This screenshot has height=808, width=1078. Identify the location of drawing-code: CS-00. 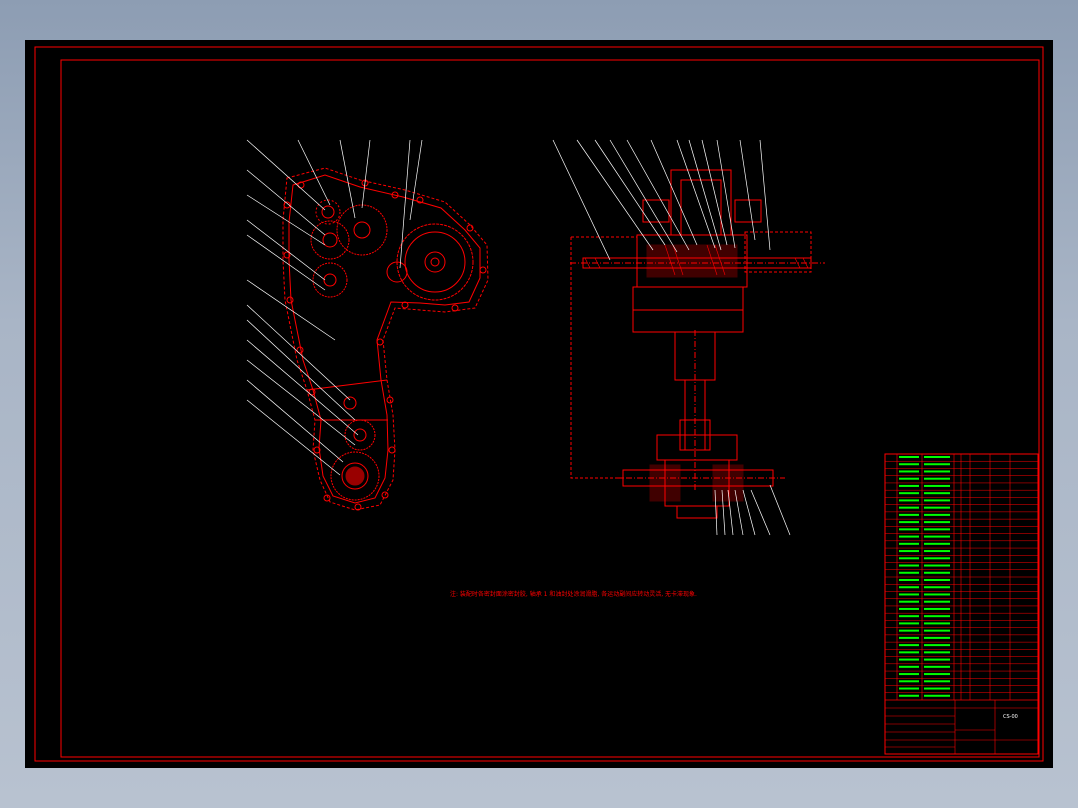
(1010, 717).